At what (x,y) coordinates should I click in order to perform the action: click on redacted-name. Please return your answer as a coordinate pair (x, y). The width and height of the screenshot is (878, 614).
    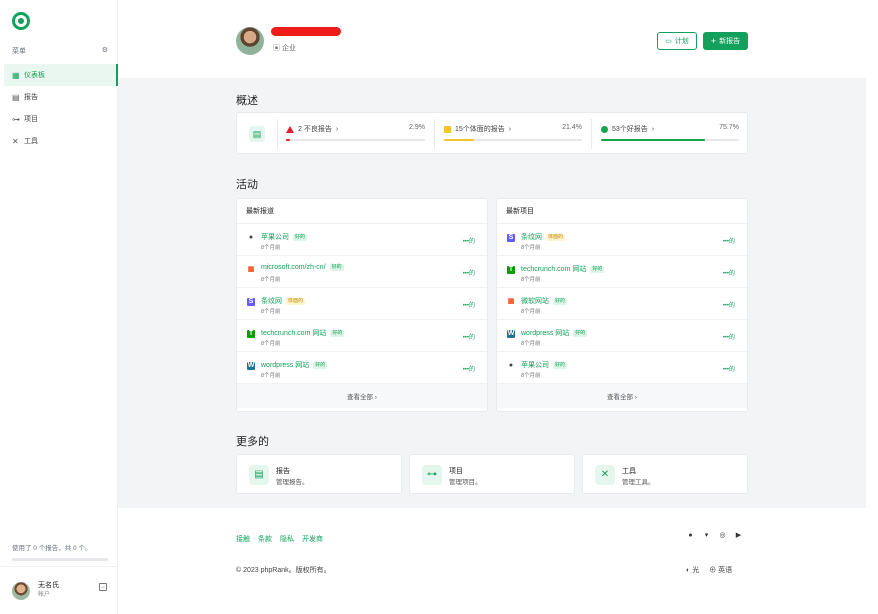
    Looking at the image, I should click on (306, 31).